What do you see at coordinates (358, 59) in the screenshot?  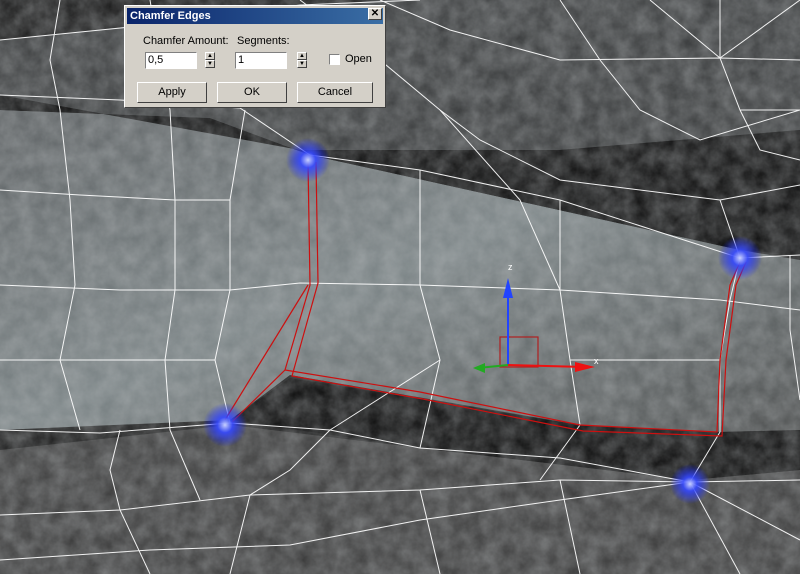 I see `open-label: Open` at bounding box center [358, 59].